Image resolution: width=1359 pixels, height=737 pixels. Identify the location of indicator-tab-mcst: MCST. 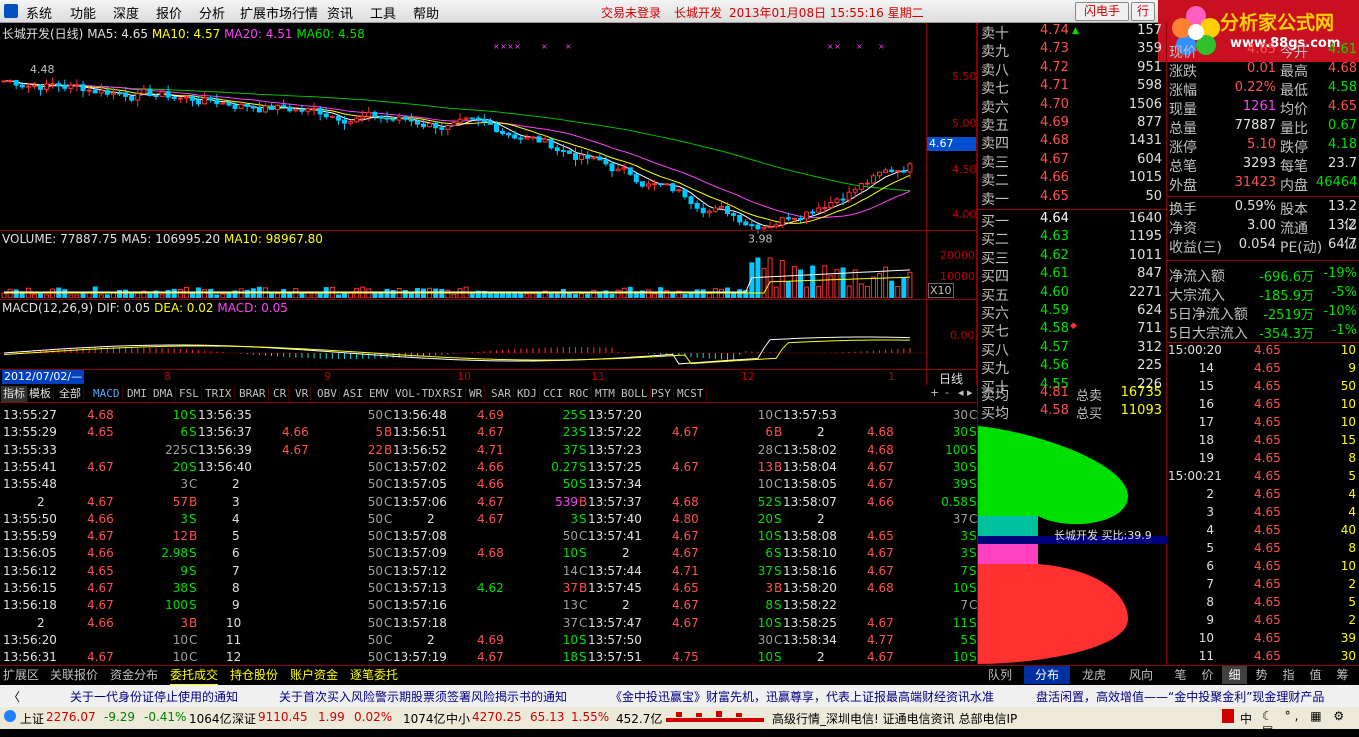
(691, 394).